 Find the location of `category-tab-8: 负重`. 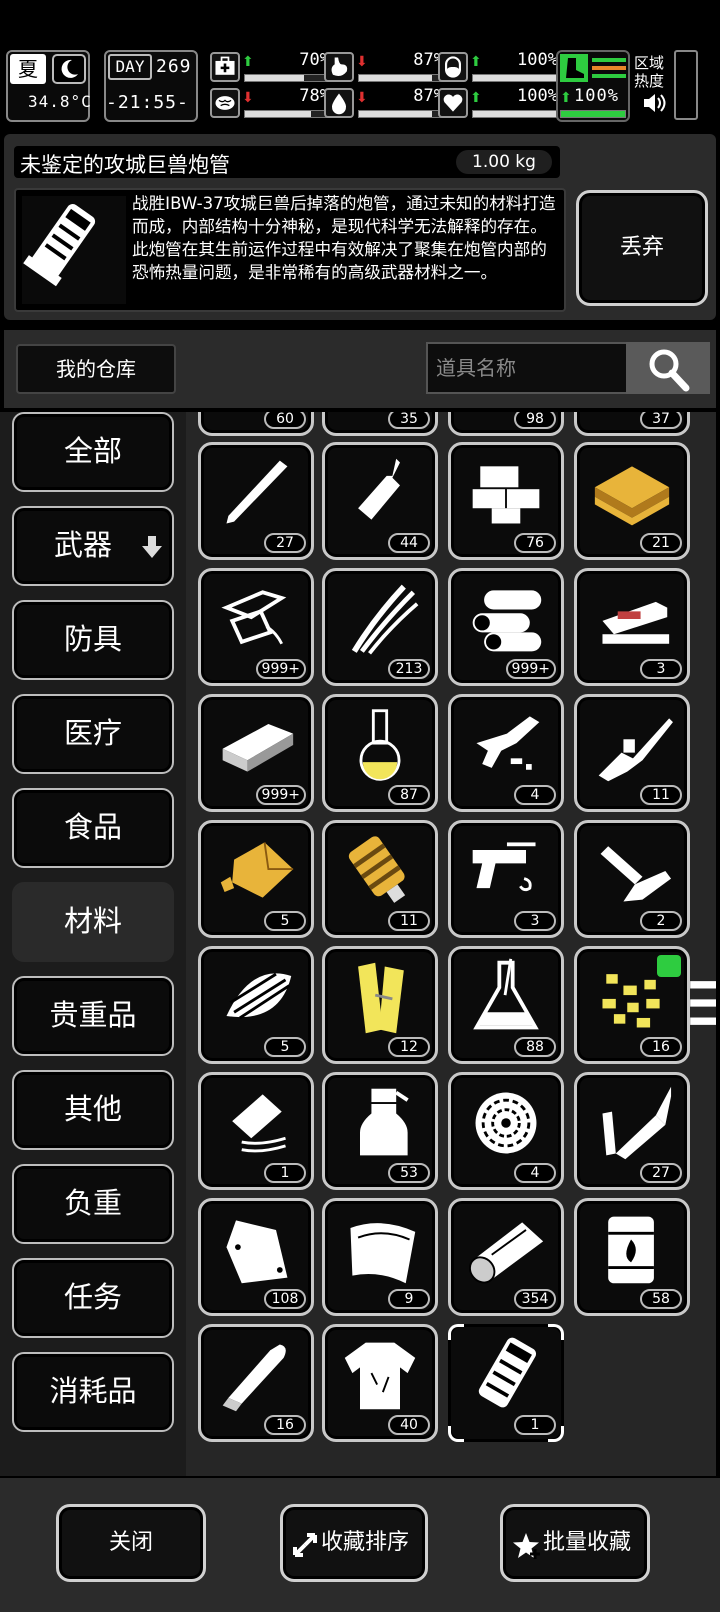

category-tab-8: 负重 is located at coordinates (93, 1204).